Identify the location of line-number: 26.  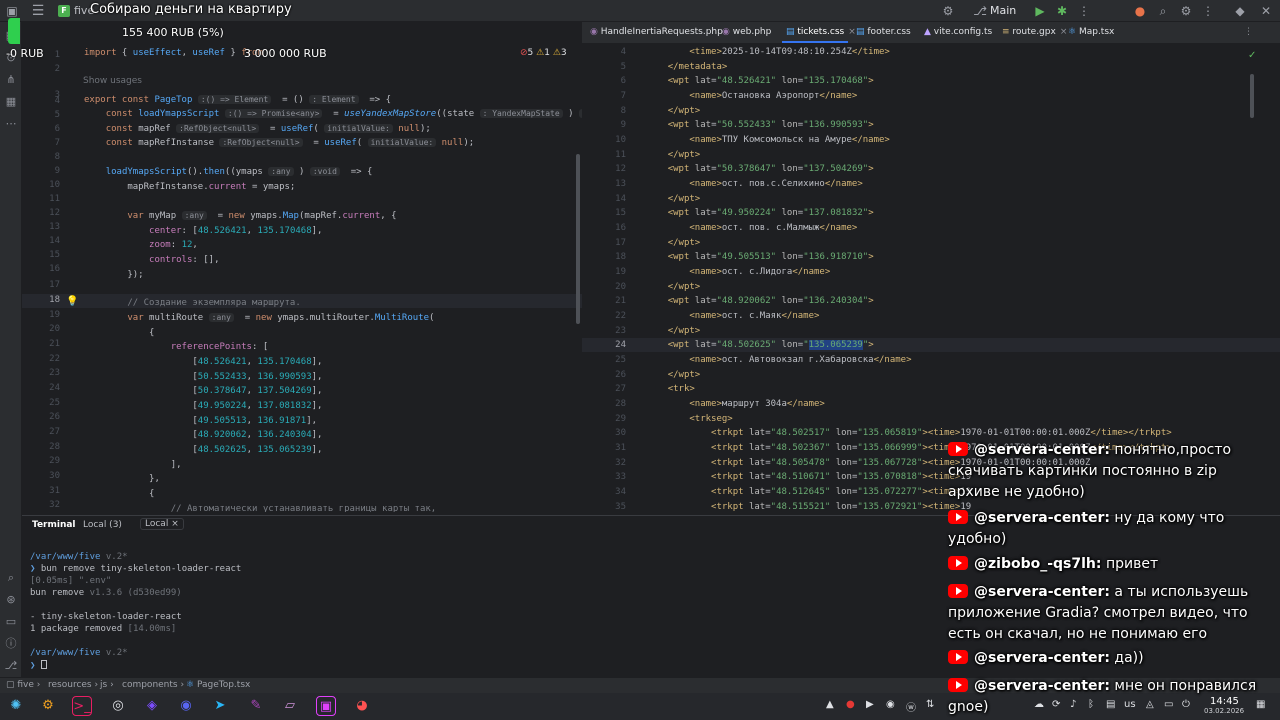
(54, 417).